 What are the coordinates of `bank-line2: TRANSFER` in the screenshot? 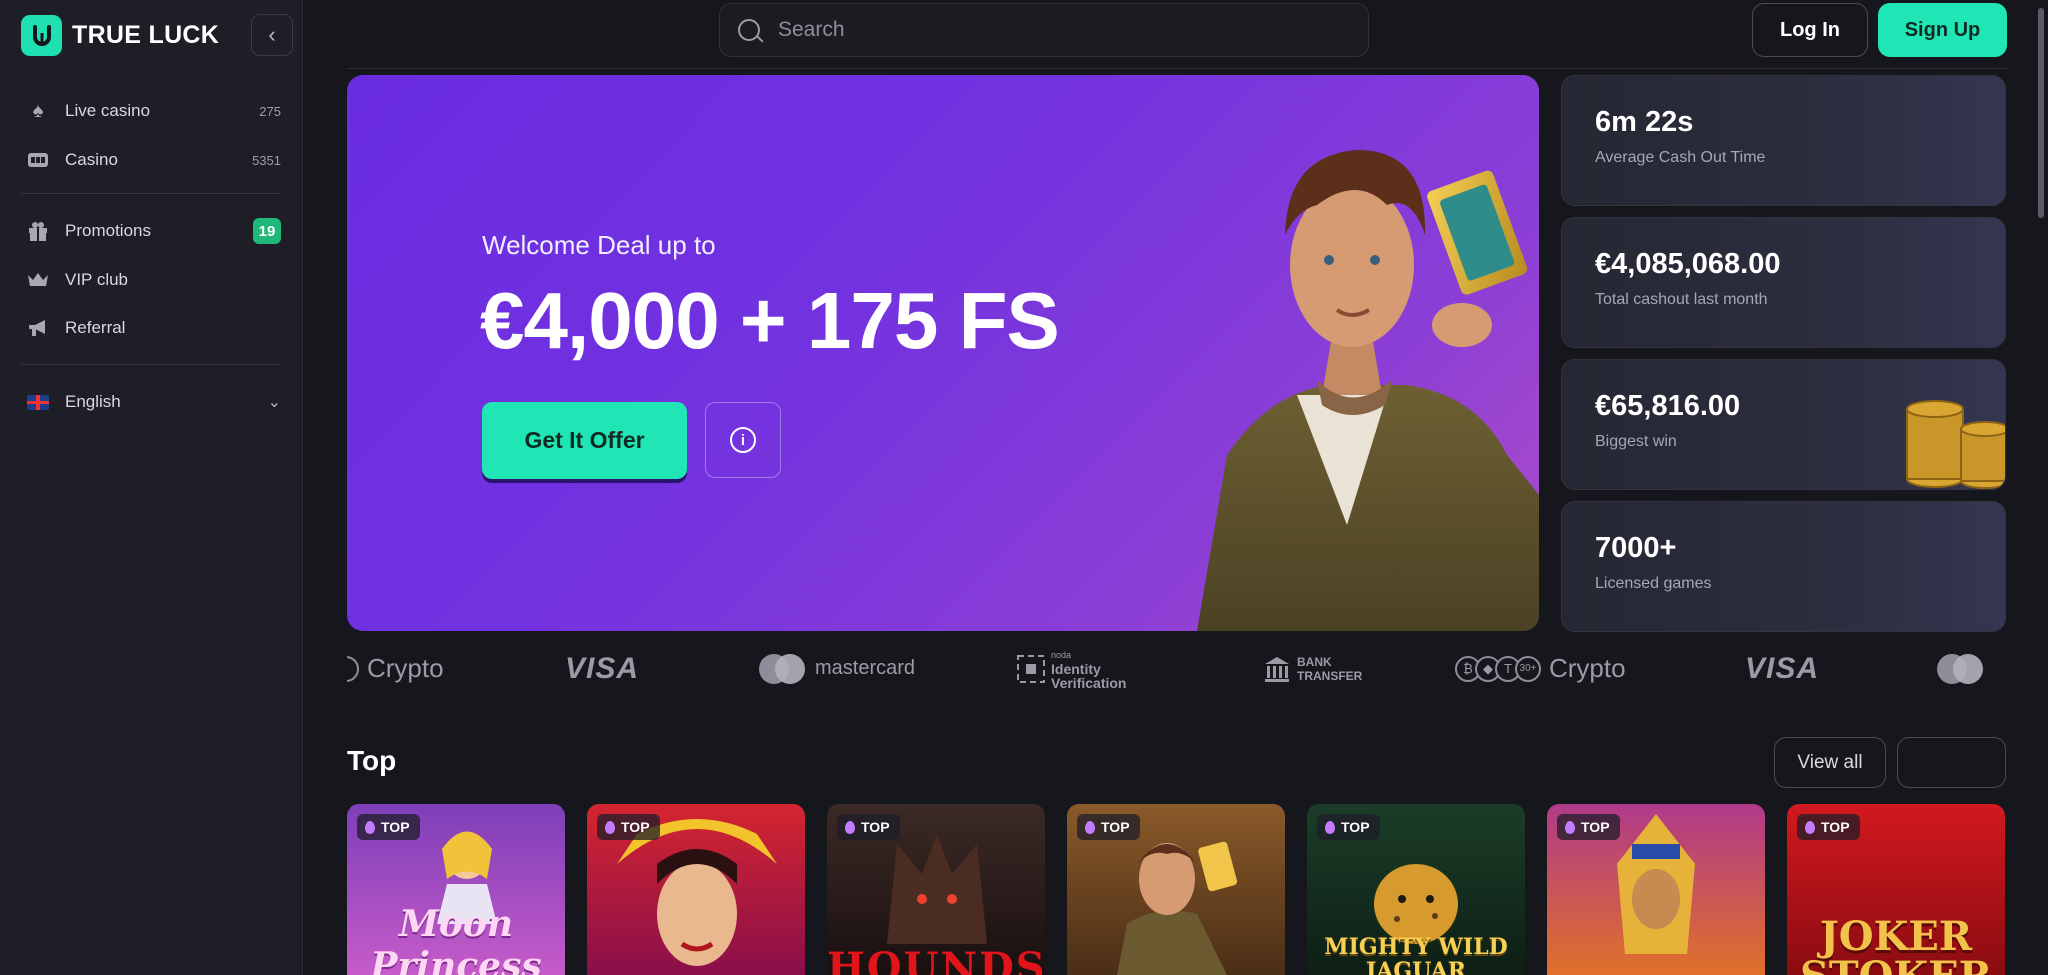 It's located at (1330, 675).